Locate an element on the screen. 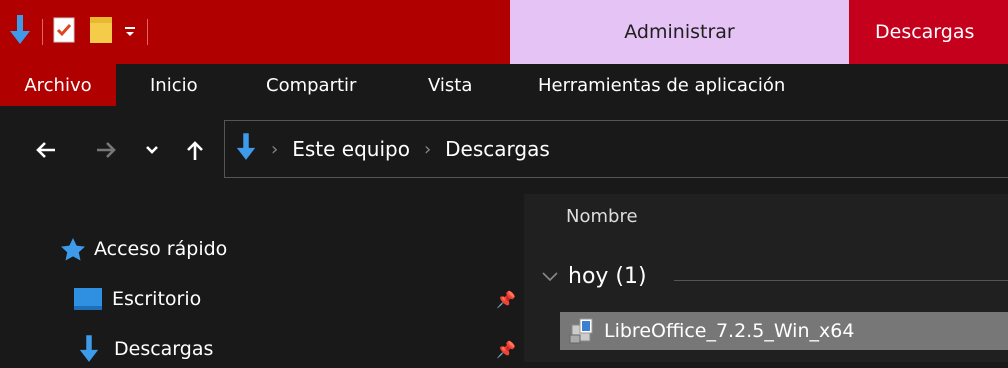  customize-toolbar-icon is located at coordinates (130, 32).